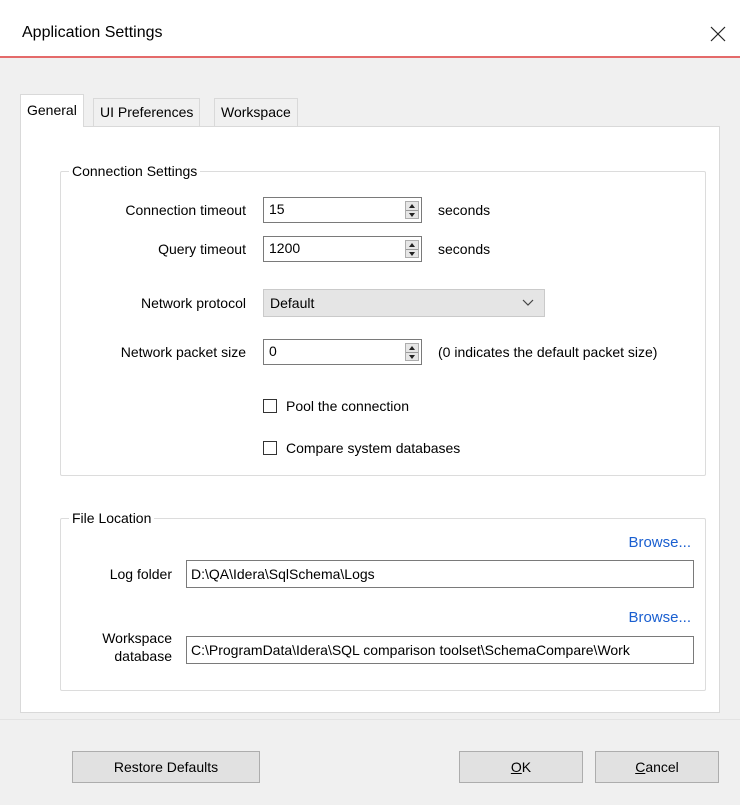 Image resolution: width=740 pixels, height=805 pixels. What do you see at coordinates (137, 638) in the screenshot?
I see `workspace-database-label-line1: Workspace` at bounding box center [137, 638].